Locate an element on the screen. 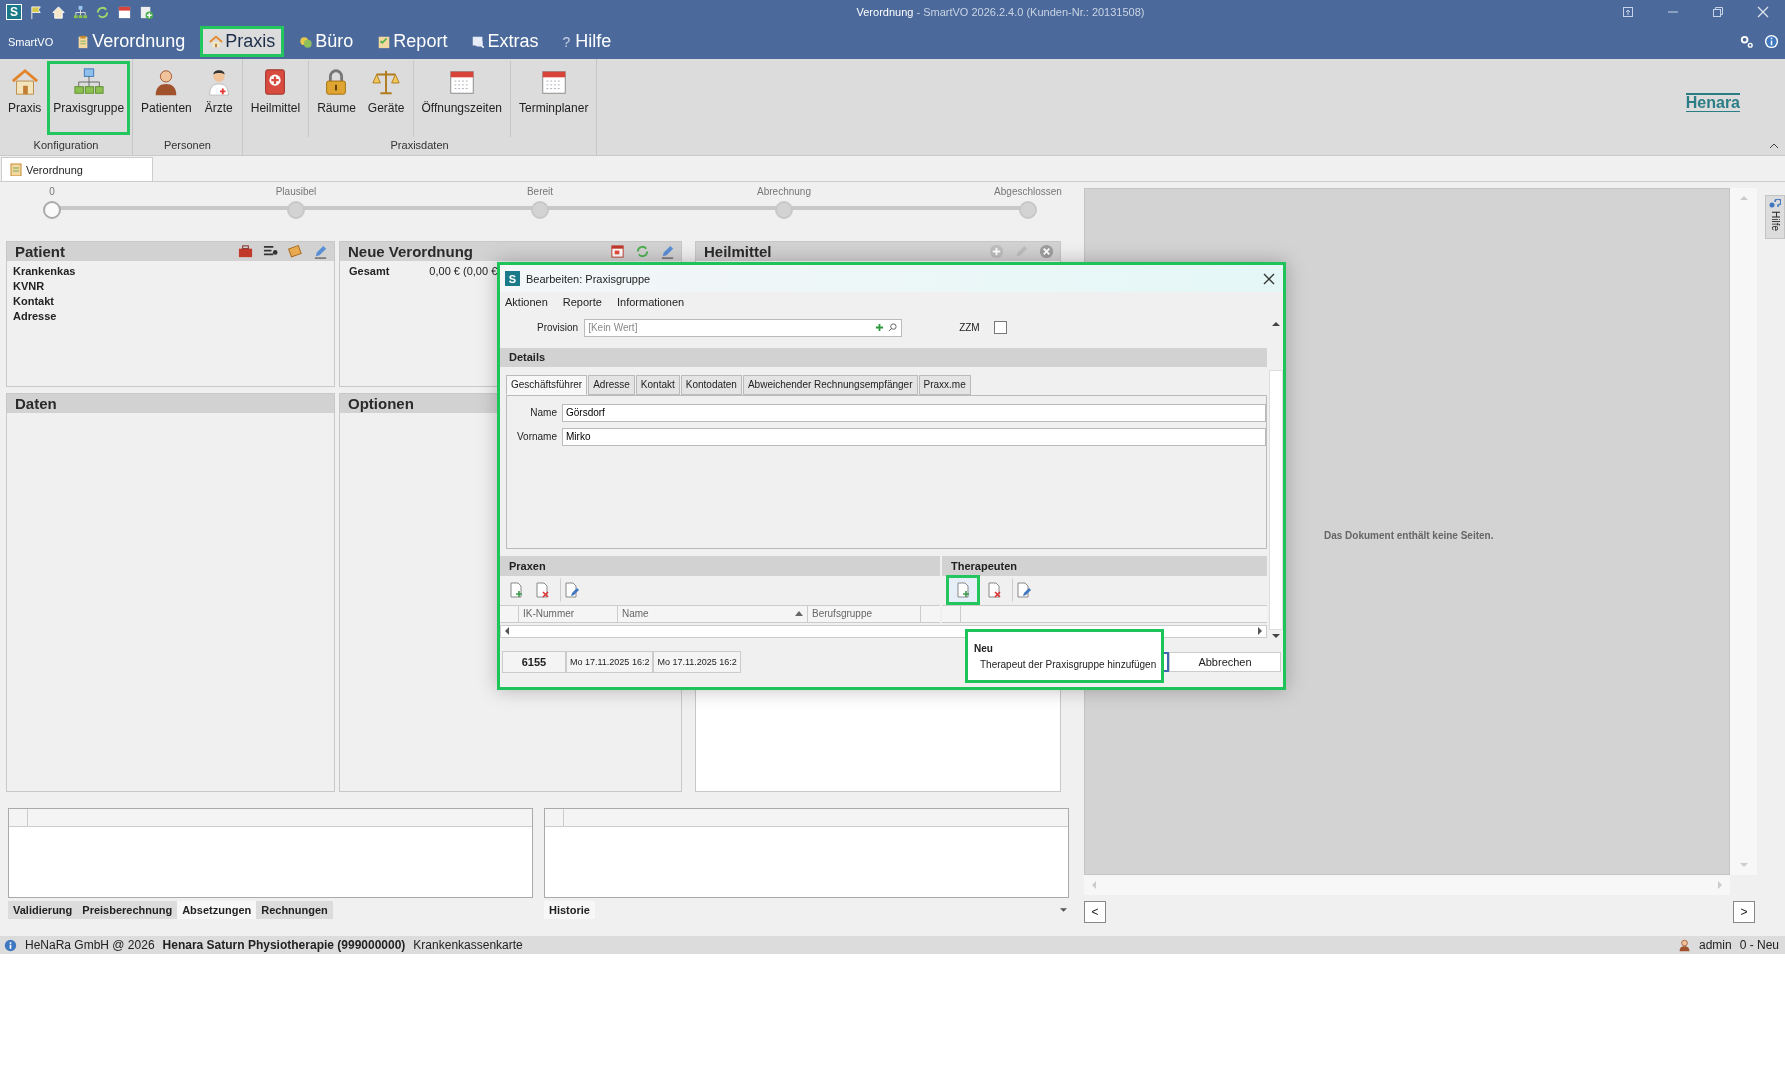  field-label: Gesamt is located at coordinates (369, 271).